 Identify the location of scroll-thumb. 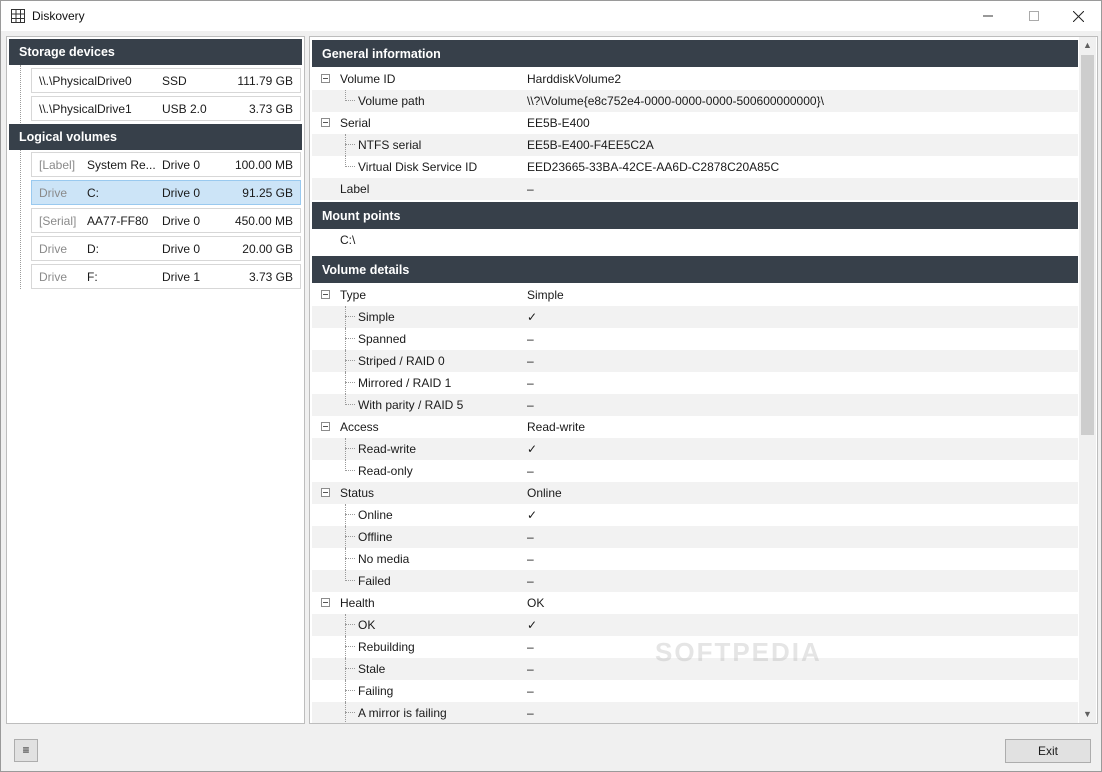
(1087, 245).